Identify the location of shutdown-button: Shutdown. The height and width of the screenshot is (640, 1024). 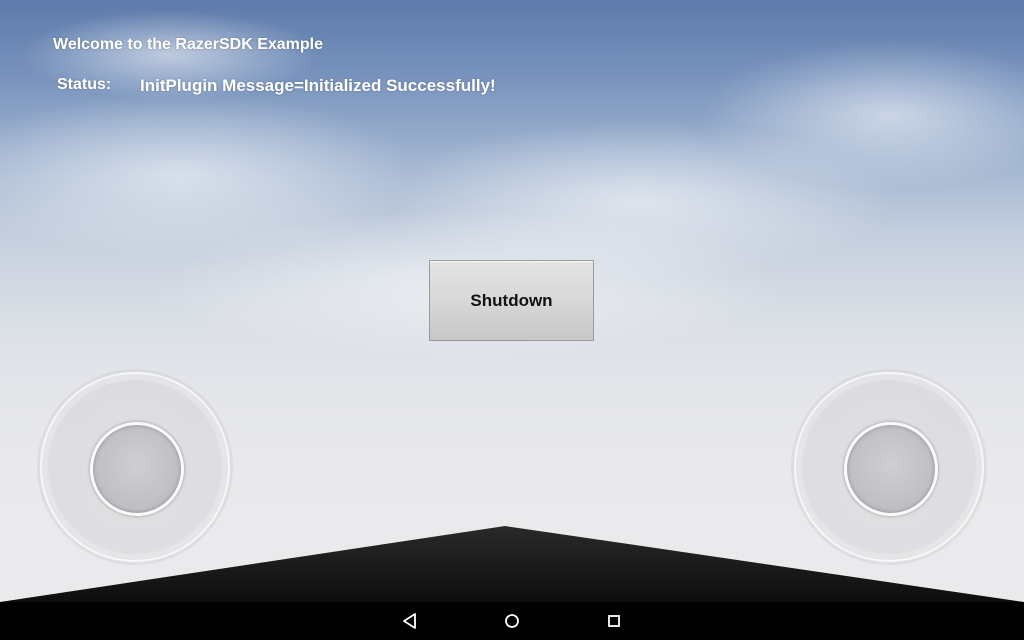
(511, 300).